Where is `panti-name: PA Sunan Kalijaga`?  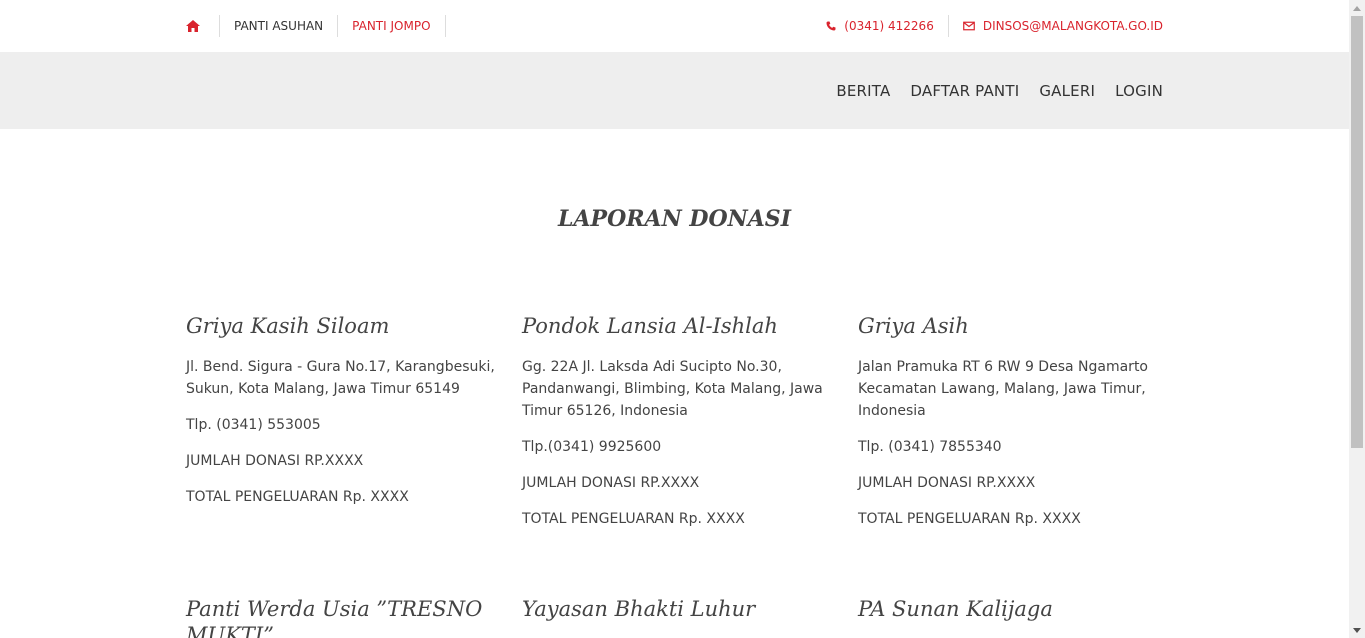
panti-name: PA Sunan Kalijaga is located at coordinates (1013, 609).